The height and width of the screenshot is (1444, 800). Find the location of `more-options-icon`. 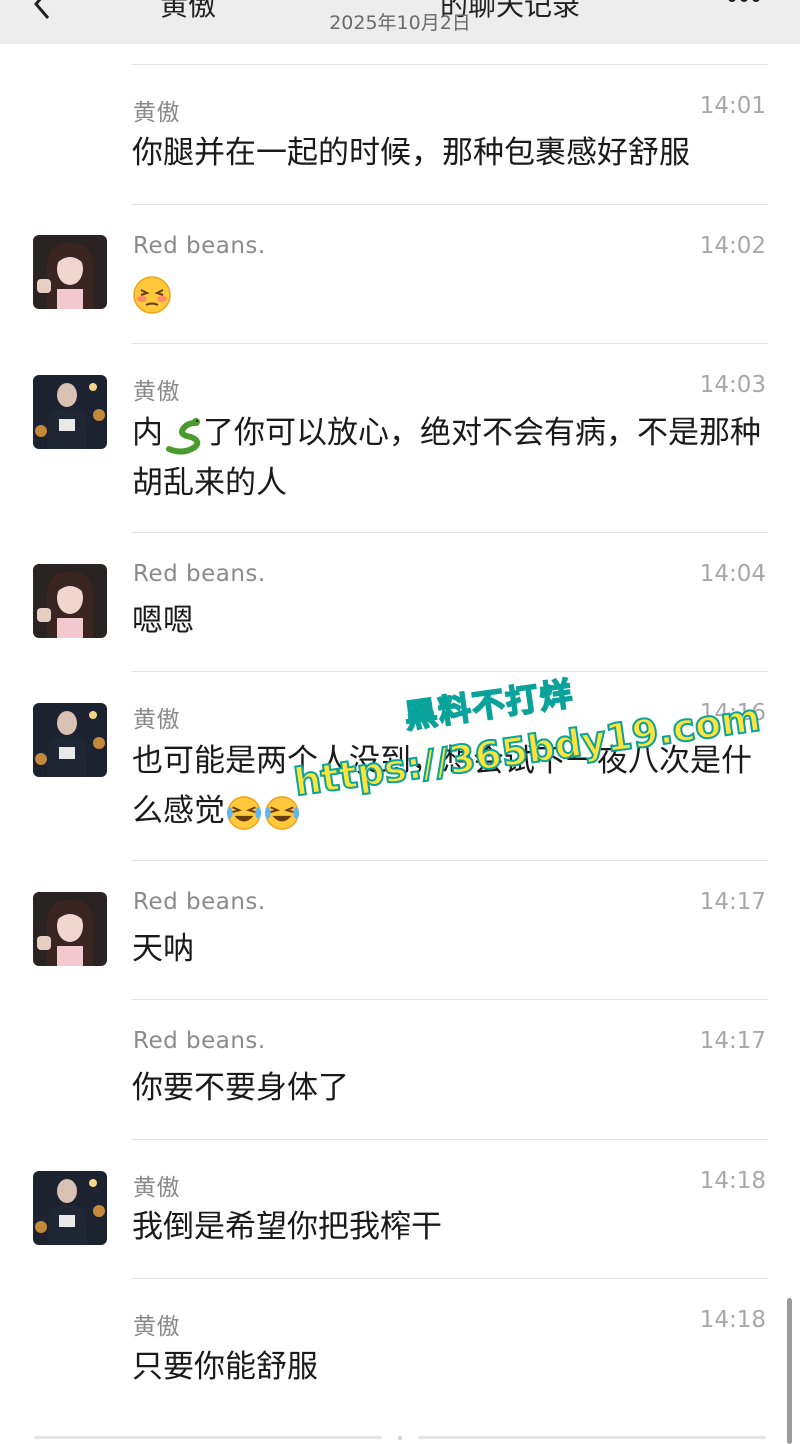

more-options-icon is located at coordinates (744, 4).